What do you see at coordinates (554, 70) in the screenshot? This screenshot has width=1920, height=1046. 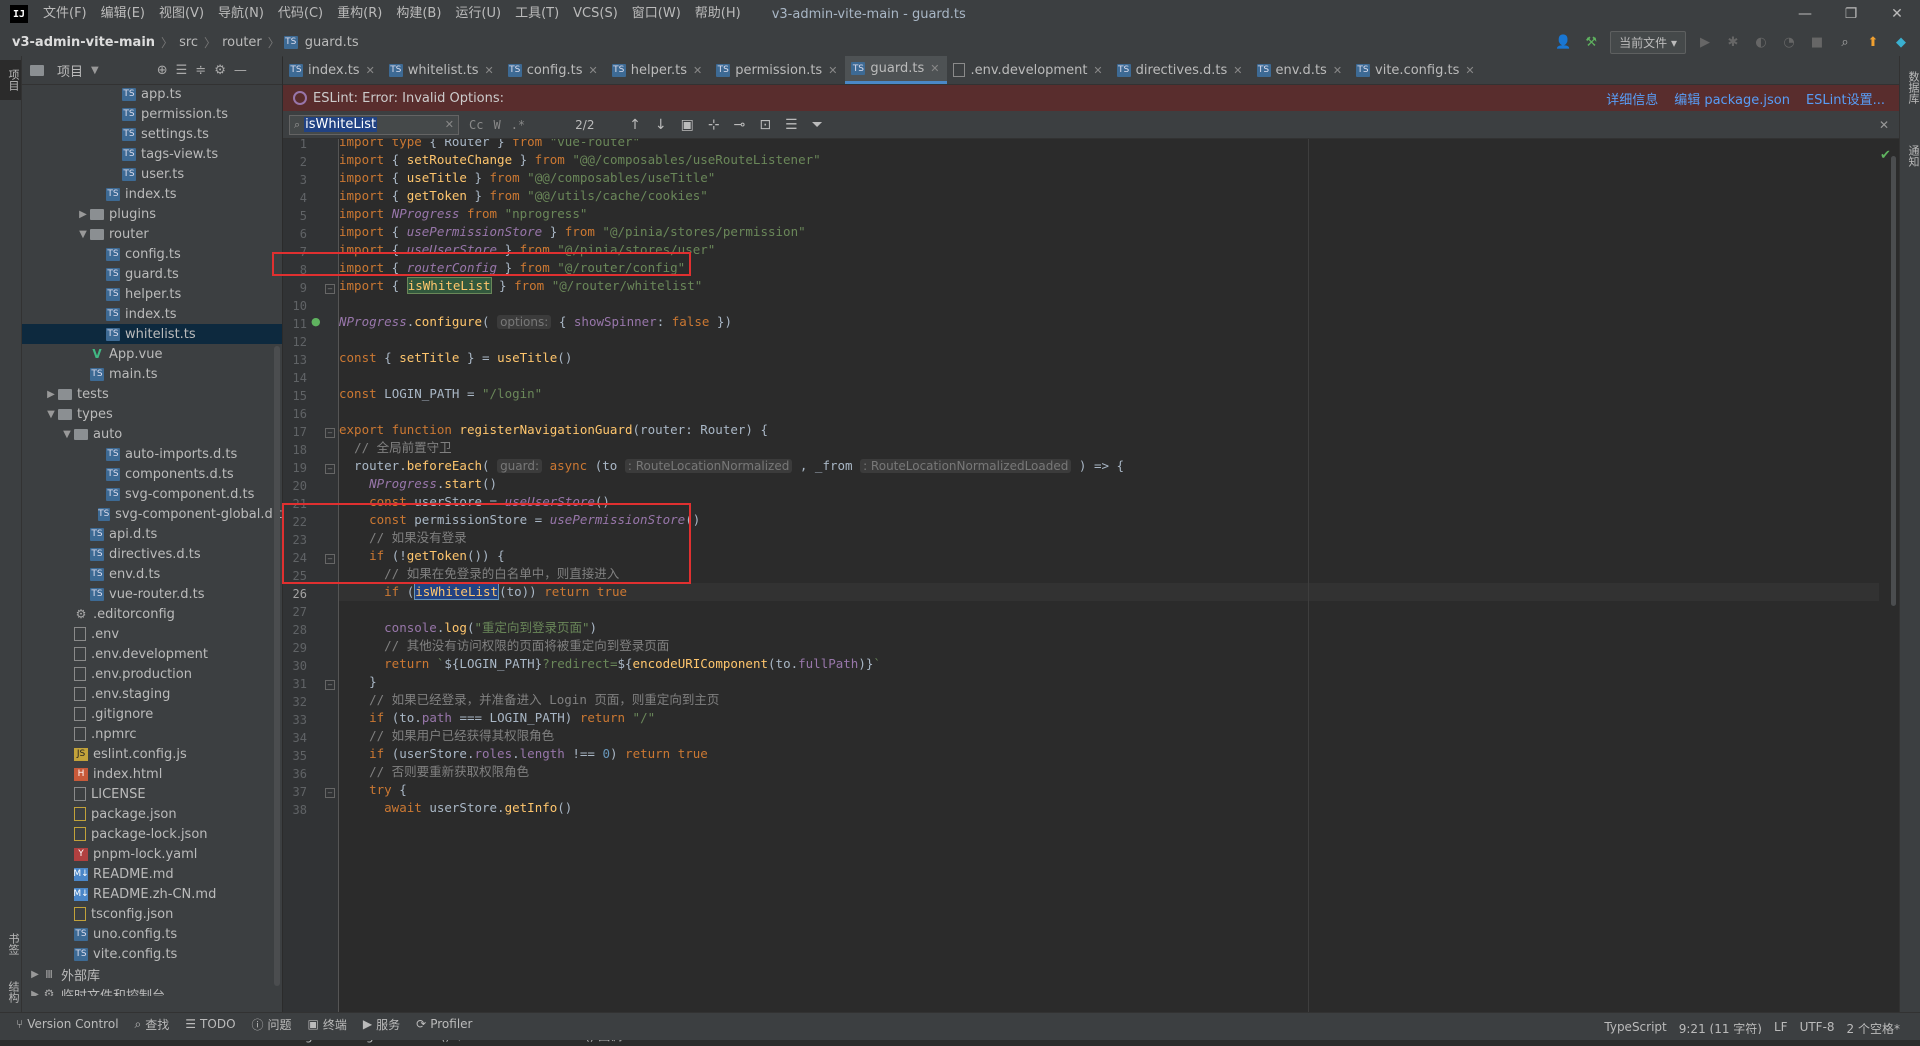 I see `editor-tab: TS config.ts ✕` at bounding box center [554, 70].